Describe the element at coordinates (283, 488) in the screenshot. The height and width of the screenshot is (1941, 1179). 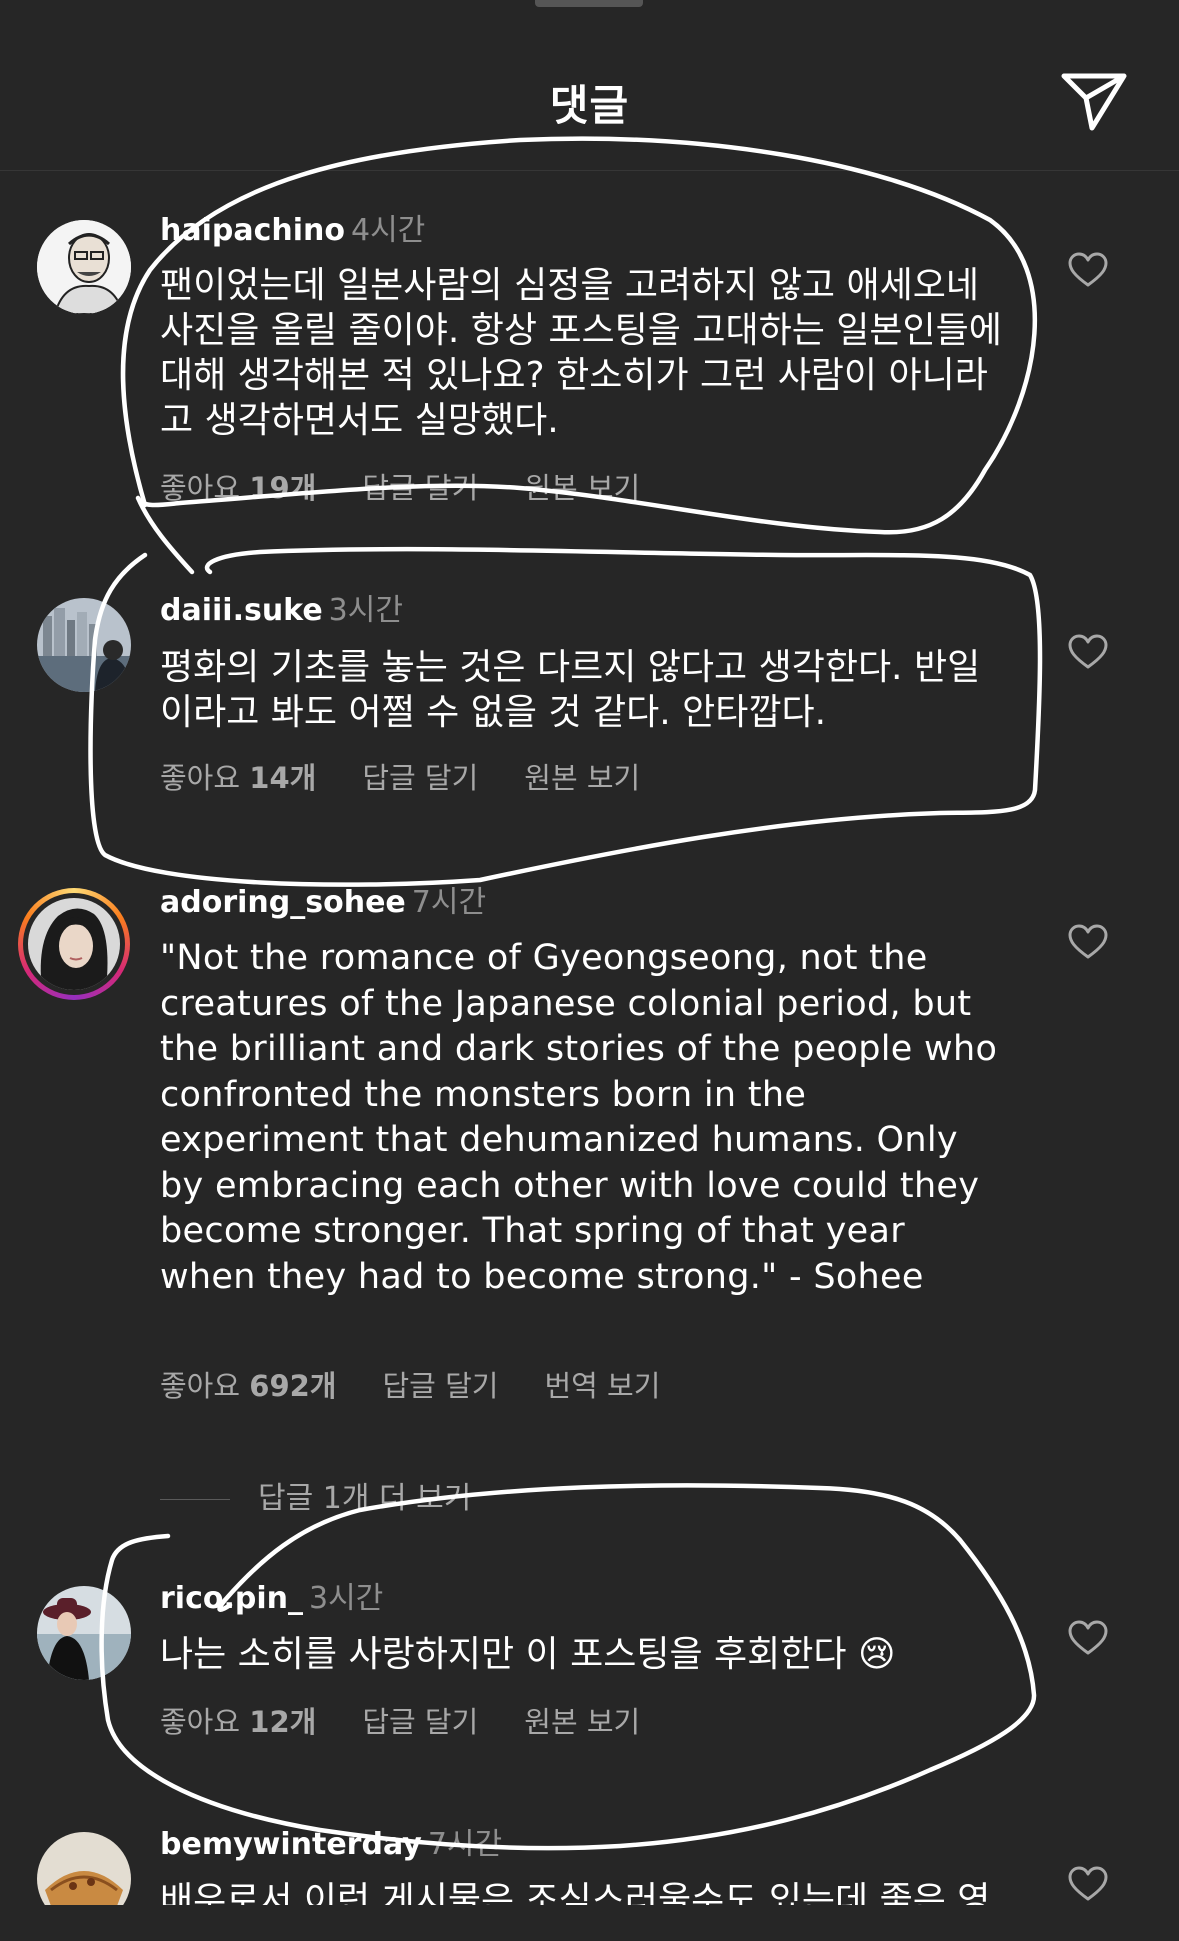
I see `likes-number: 19개` at that location.